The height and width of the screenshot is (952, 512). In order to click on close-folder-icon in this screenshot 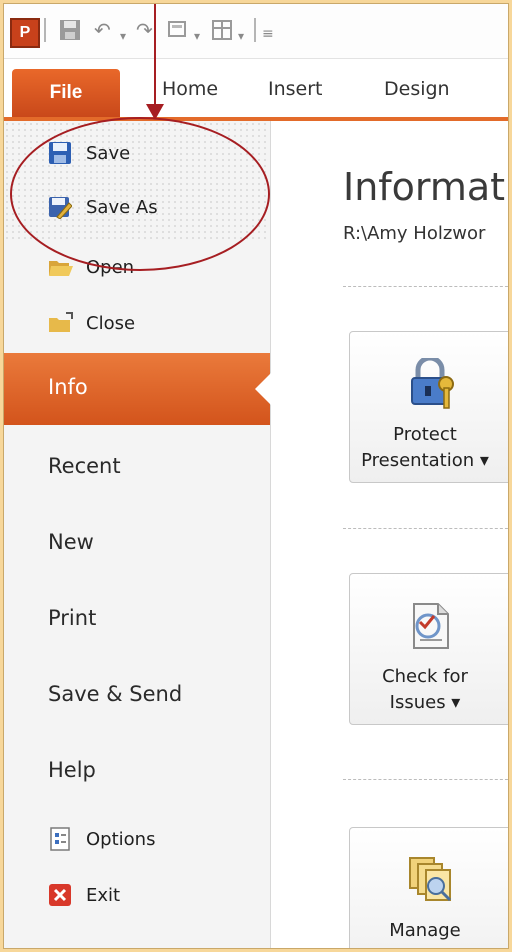, I will do `click(60, 323)`.